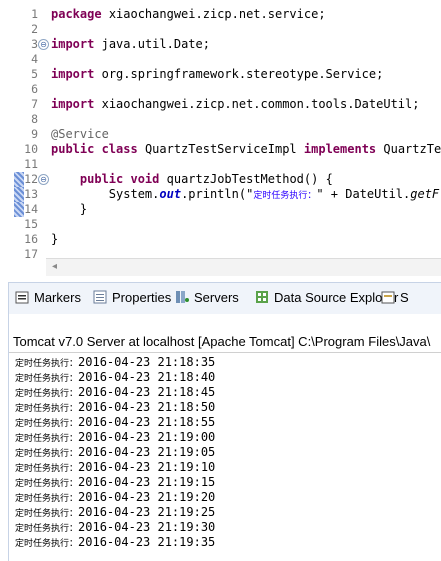 The width and height of the screenshot is (441, 561). I want to click on code-token: .println(", so click(217, 194).